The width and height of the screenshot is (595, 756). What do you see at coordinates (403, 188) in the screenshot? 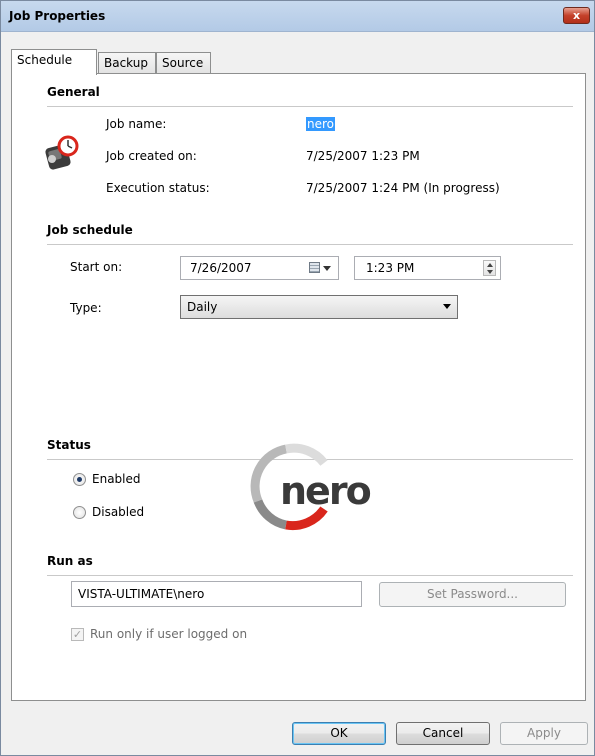
I see `execution-status-value: 7/25/2007 1:24 PM (In progress)` at bounding box center [403, 188].